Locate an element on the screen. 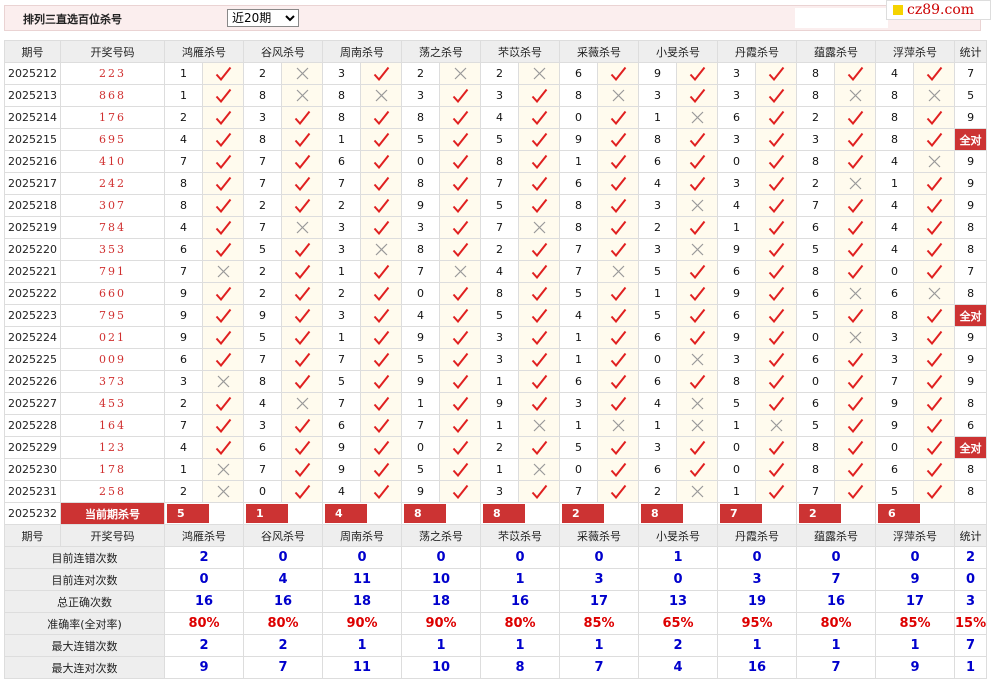  summary-value: 9 is located at coordinates (915, 667).